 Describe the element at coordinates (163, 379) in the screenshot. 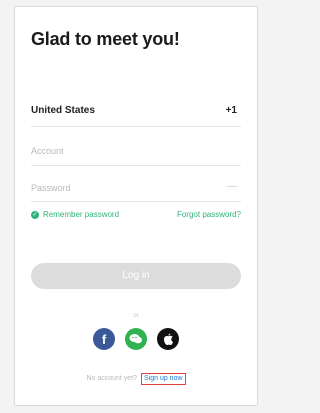

I see `signup-link: Sign up now` at that location.